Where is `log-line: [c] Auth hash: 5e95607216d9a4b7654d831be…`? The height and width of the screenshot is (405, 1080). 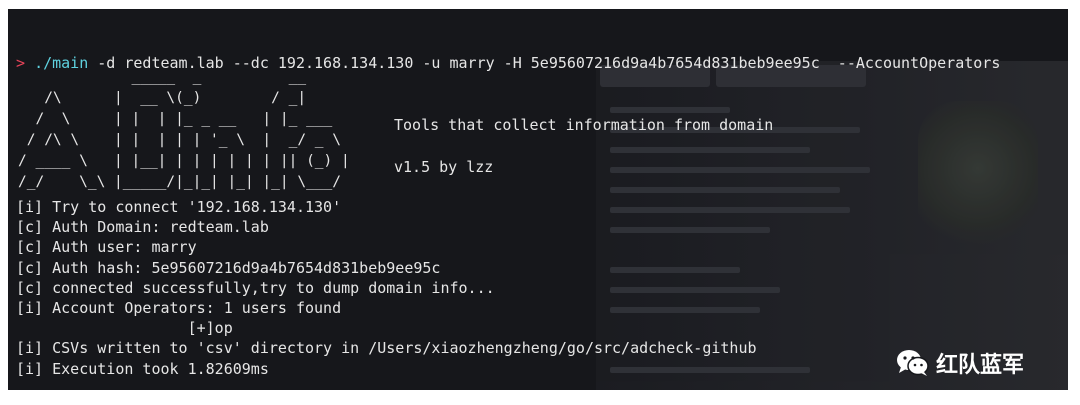
log-line: [c] Auth hash: 5e95607216d9a4b7654d831be… is located at coordinates (228, 267).